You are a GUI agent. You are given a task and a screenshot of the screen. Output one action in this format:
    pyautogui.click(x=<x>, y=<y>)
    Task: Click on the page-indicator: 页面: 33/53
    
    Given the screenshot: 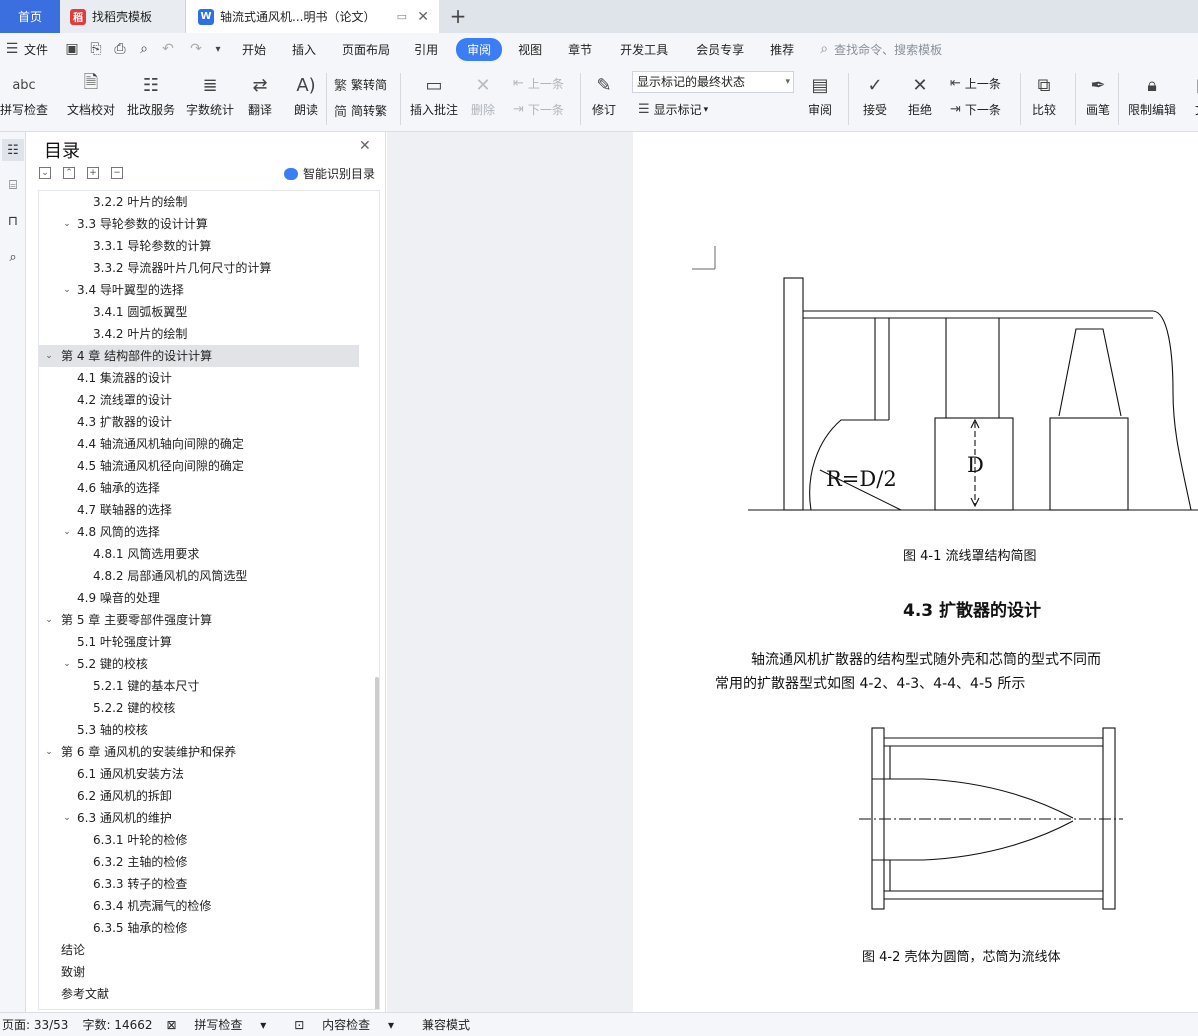 What is the action you would take?
    pyautogui.click(x=35, y=1024)
    